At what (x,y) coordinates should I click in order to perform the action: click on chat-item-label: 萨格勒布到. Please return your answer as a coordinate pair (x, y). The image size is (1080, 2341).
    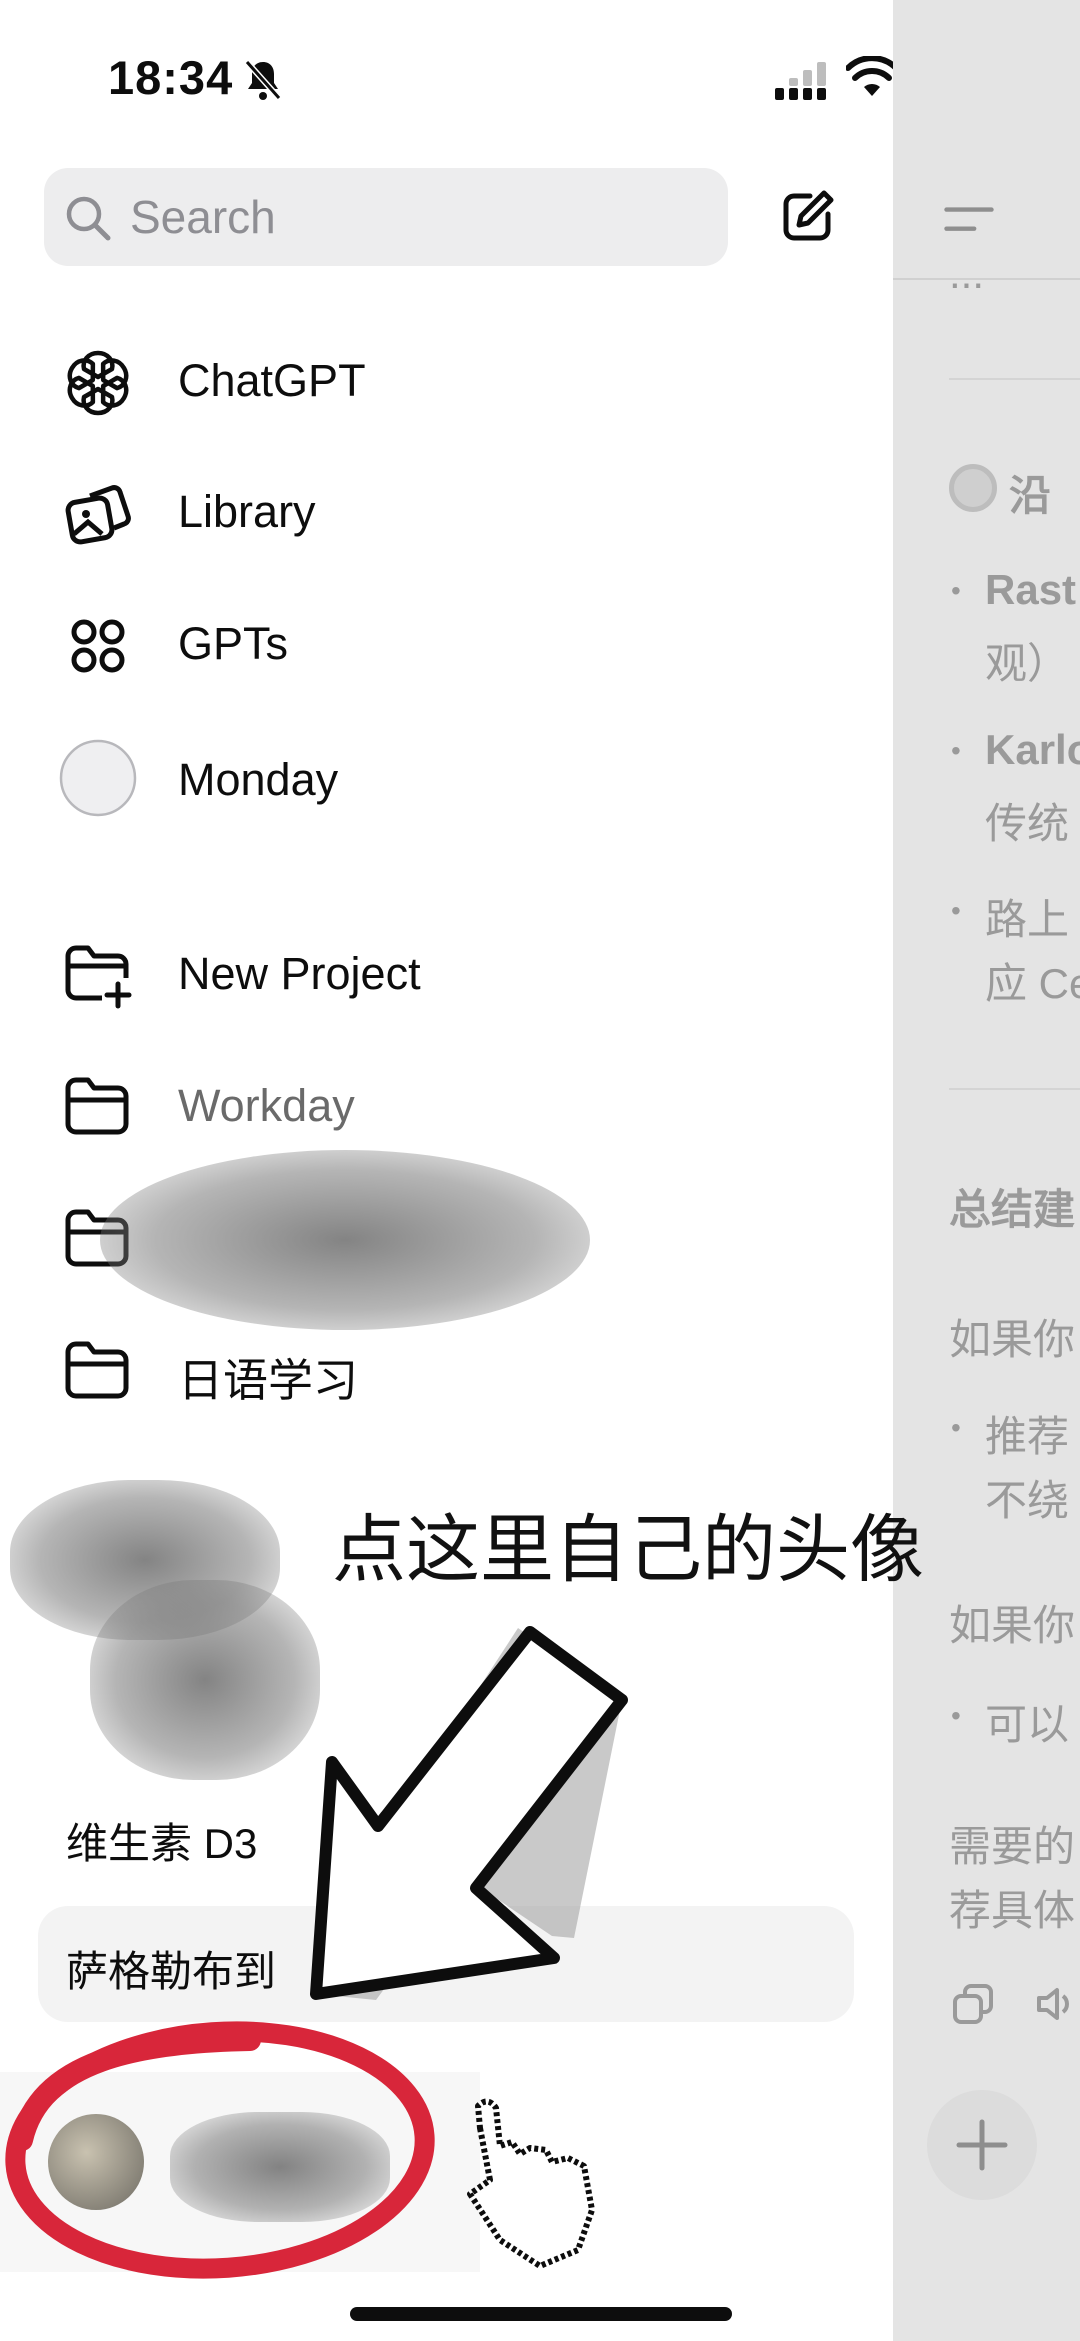
    Looking at the image, I should click on (171, 1971).